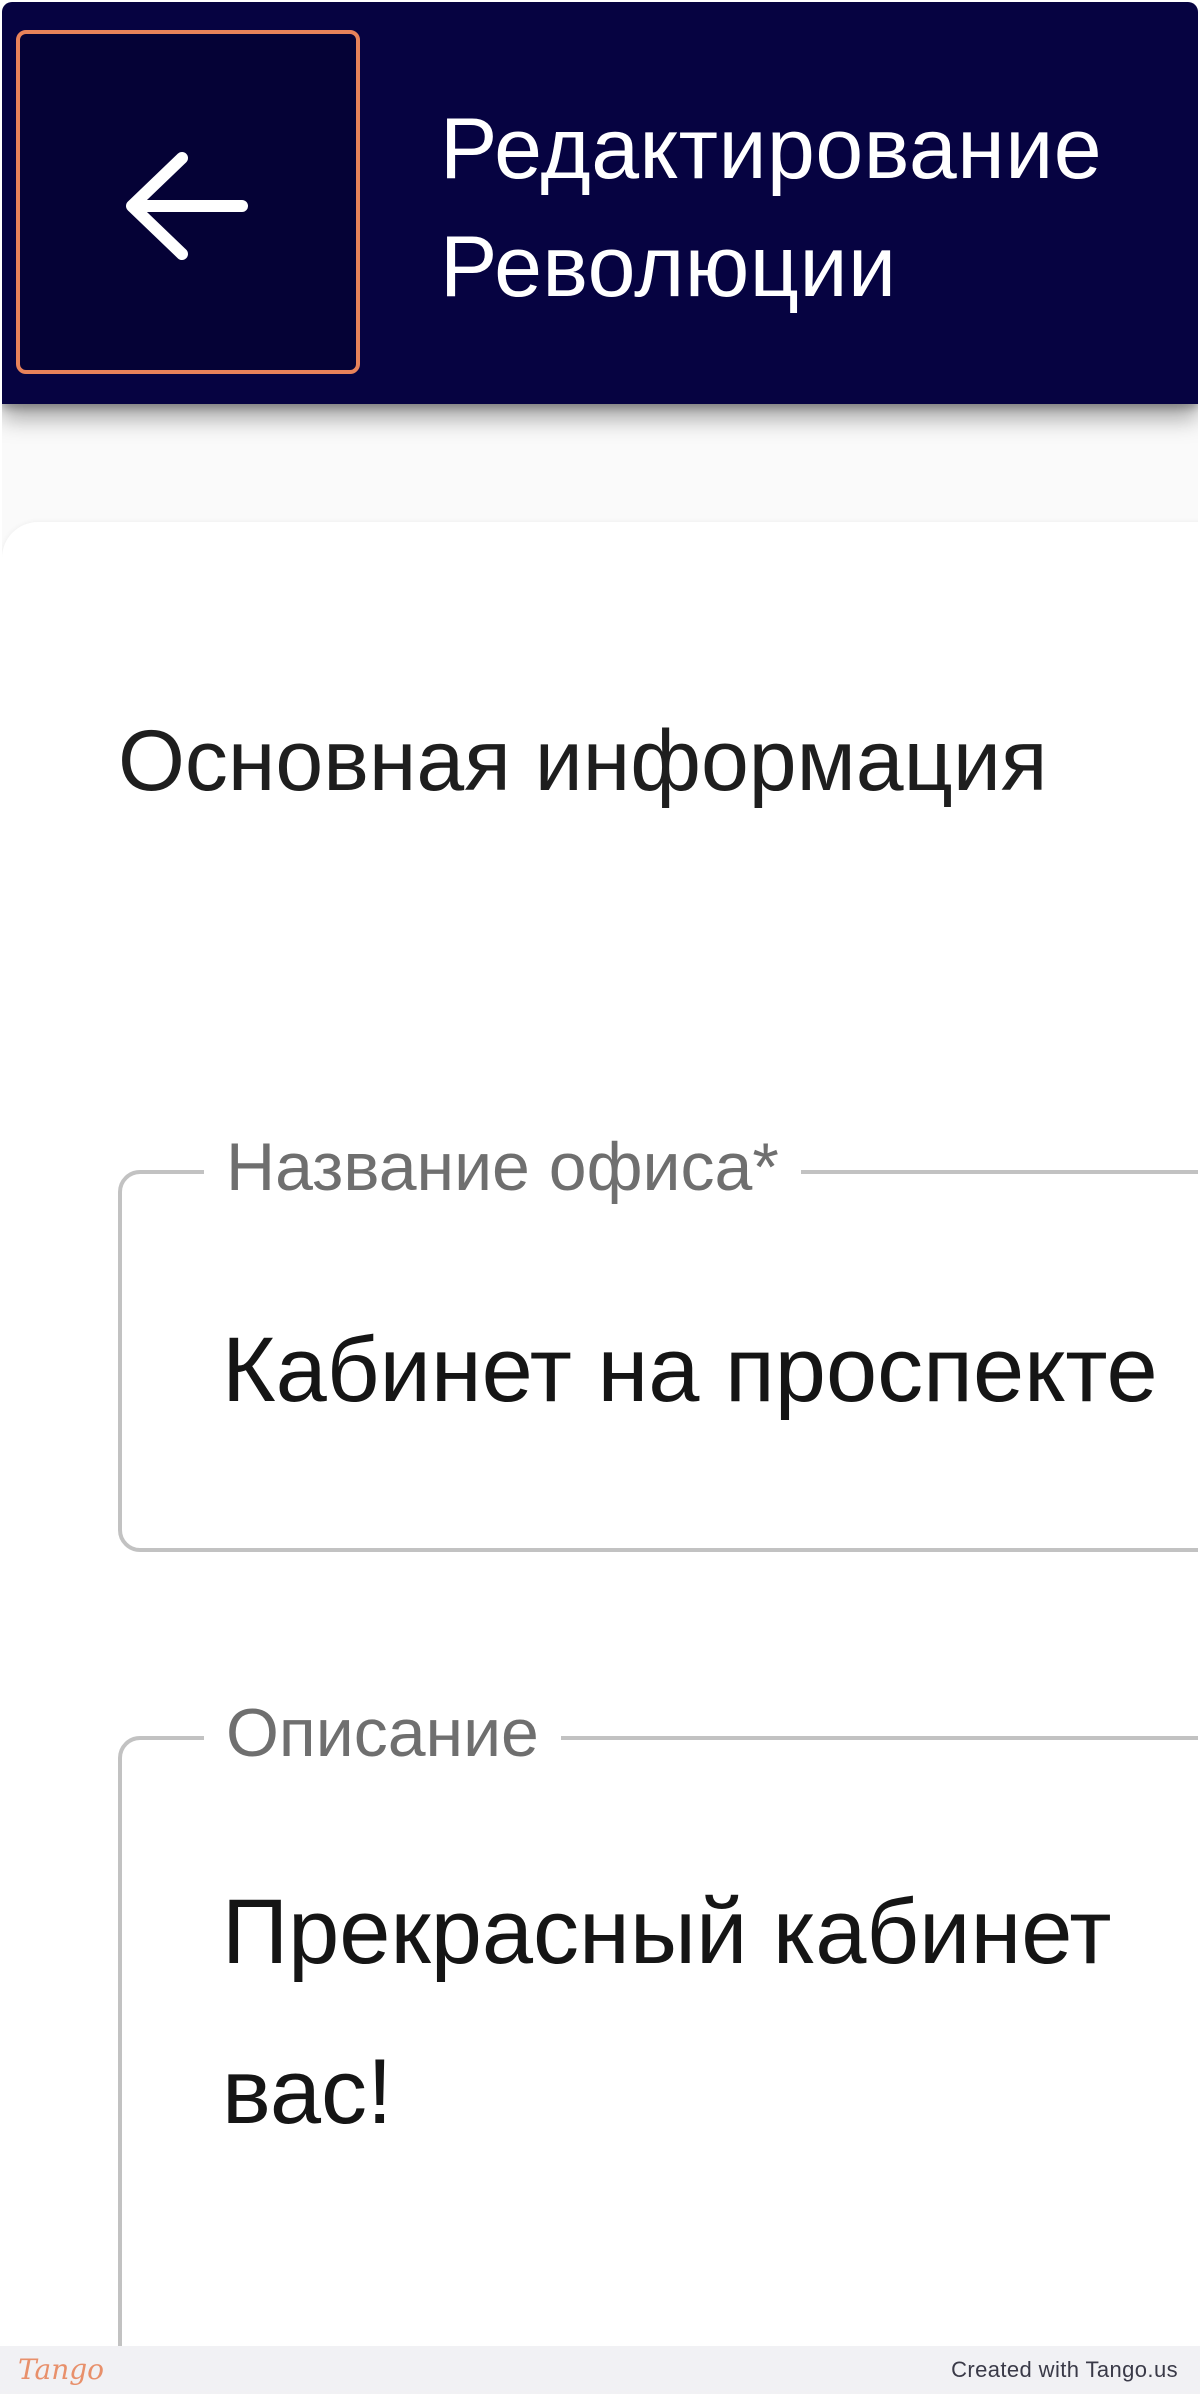  I want to click on description-textarea: Прекрасный кабинет вас!, so click(667, 2012).